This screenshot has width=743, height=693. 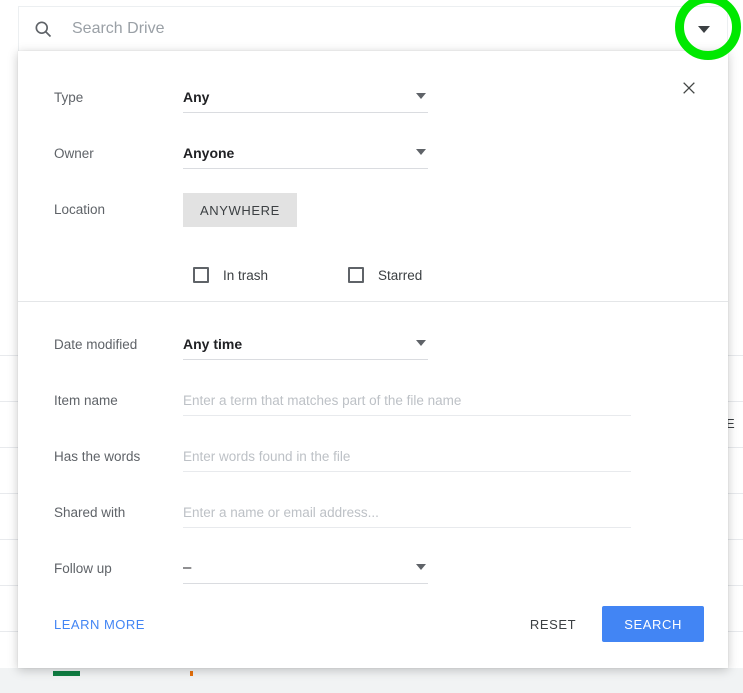 I want to click on field-label: Item name, so click(x=86, y=400).